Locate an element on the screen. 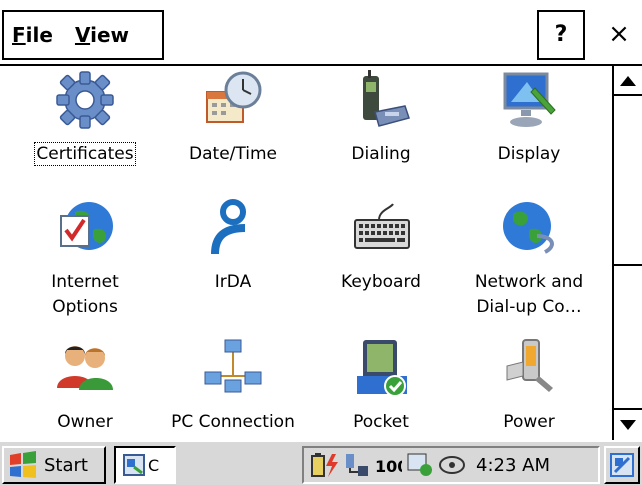 Image resolution: width=642 pixels, height=485 pixels. item-keyboard: Keyboard is located at coordinates (381, 245).